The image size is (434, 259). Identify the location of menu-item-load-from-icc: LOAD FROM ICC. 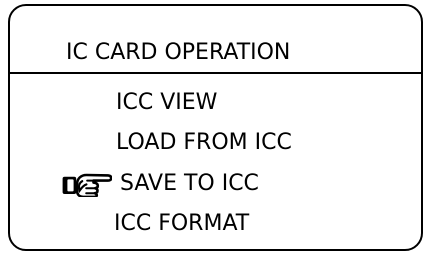
(215, 142).